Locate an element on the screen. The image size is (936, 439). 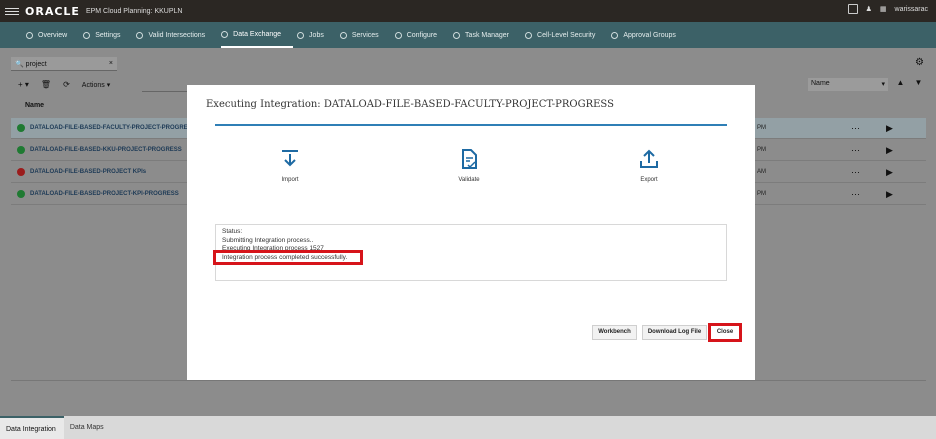
import-icon is located at coordinates (290, 158).